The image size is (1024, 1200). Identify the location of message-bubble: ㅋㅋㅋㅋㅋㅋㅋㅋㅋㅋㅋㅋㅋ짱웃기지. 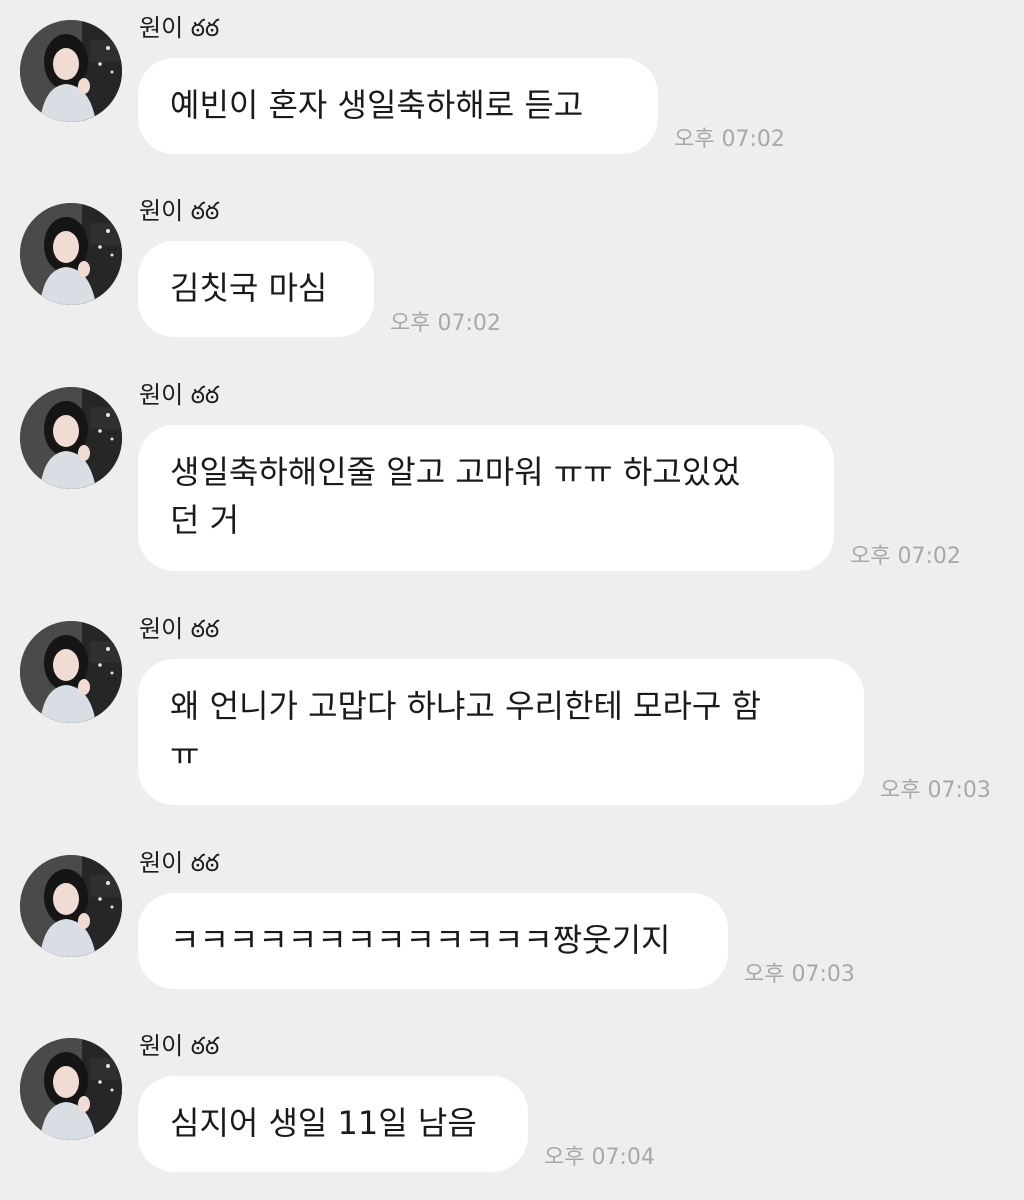
(433, 941).